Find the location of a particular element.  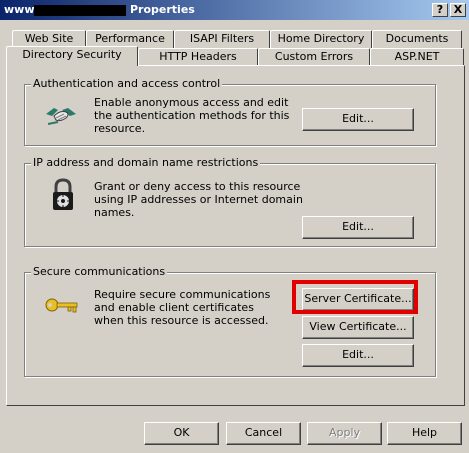

padlock-icon is located at coordinates (63, 196).